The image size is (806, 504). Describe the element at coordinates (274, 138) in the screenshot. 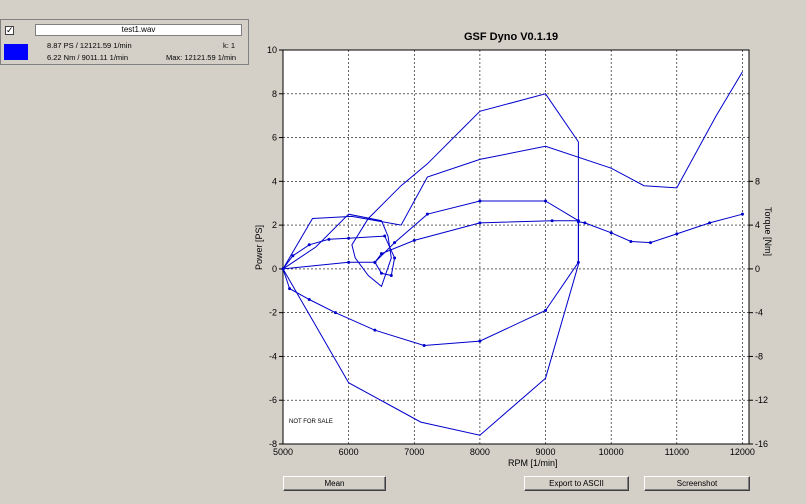

I see `y-tick-label: 6` at that location.